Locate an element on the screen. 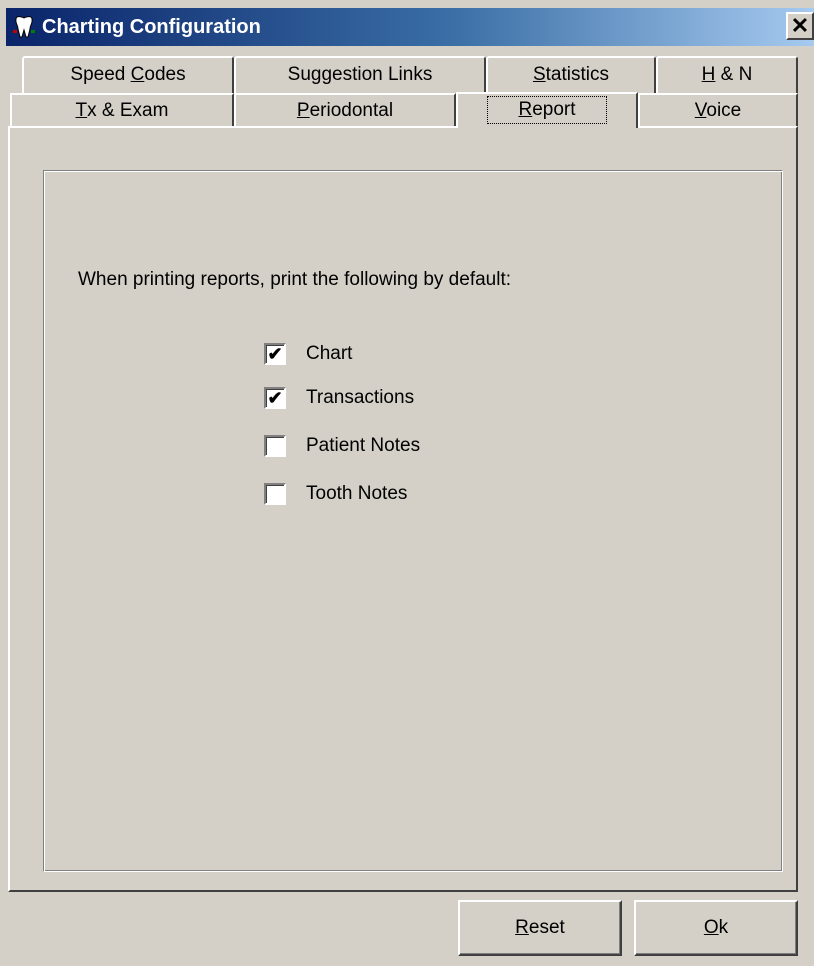 This screenshot has width=814, height=966. chart-checkbox: ✔ Chart is located at coordinates (308, 354).